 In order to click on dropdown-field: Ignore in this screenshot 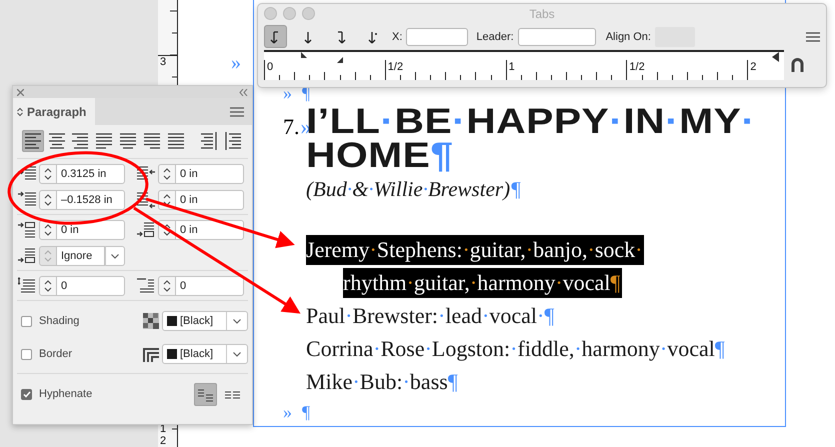, I will do `click(81, 256)`.